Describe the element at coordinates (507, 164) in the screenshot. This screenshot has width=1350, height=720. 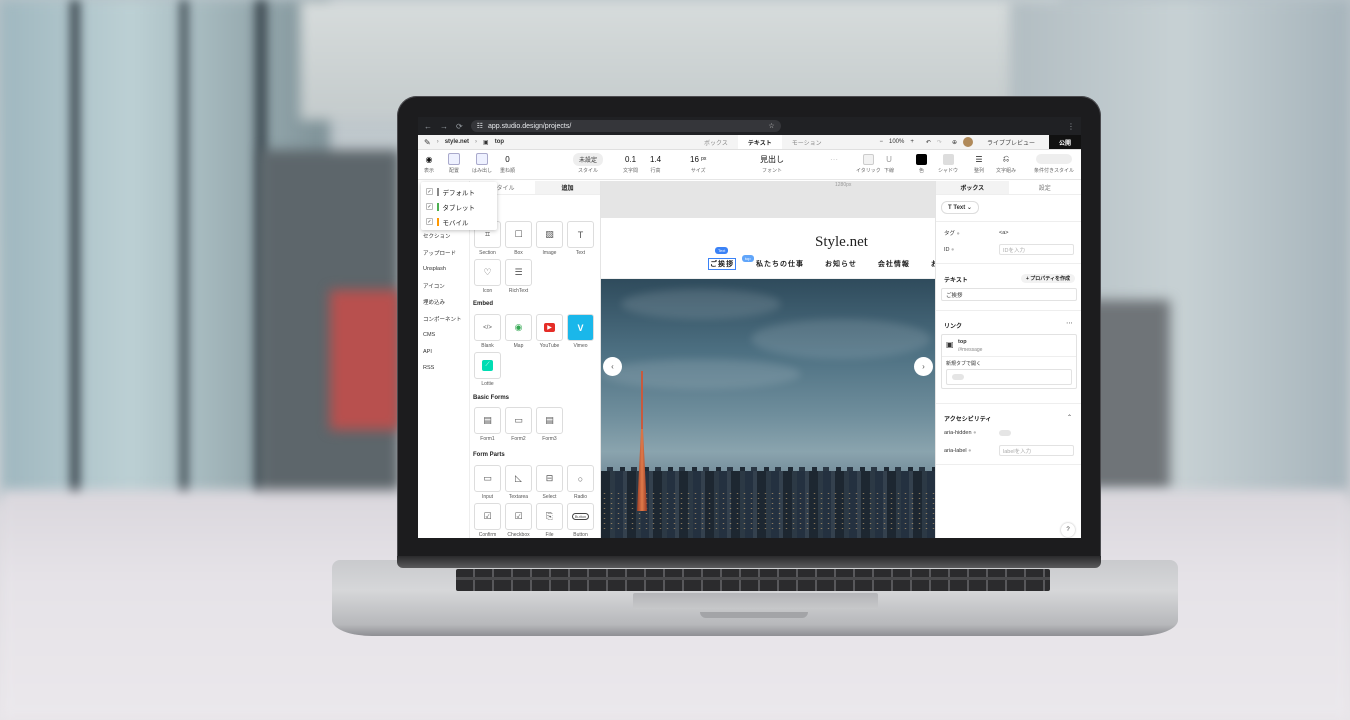
I see `toolbar-stack: 0 重ね順` at that location.